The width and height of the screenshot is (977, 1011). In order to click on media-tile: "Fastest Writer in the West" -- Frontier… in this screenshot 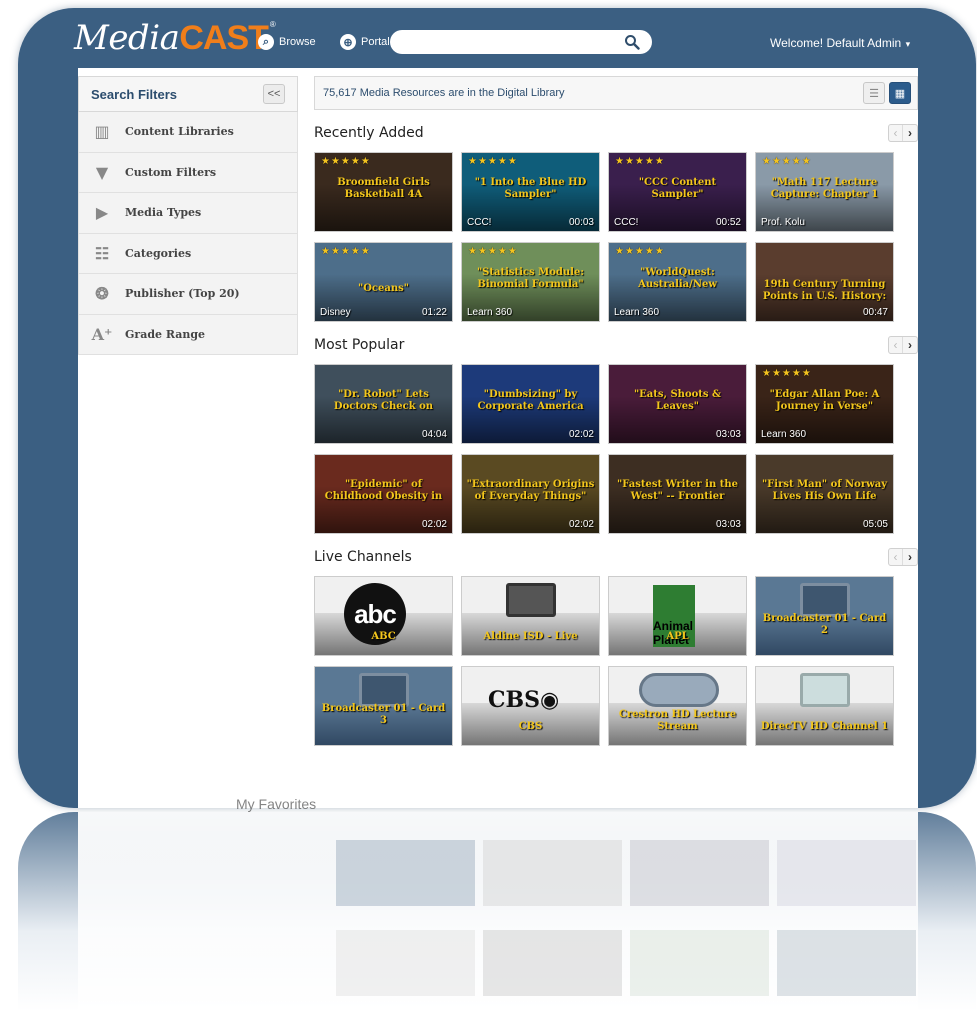, I will do `click(677, 494)`.